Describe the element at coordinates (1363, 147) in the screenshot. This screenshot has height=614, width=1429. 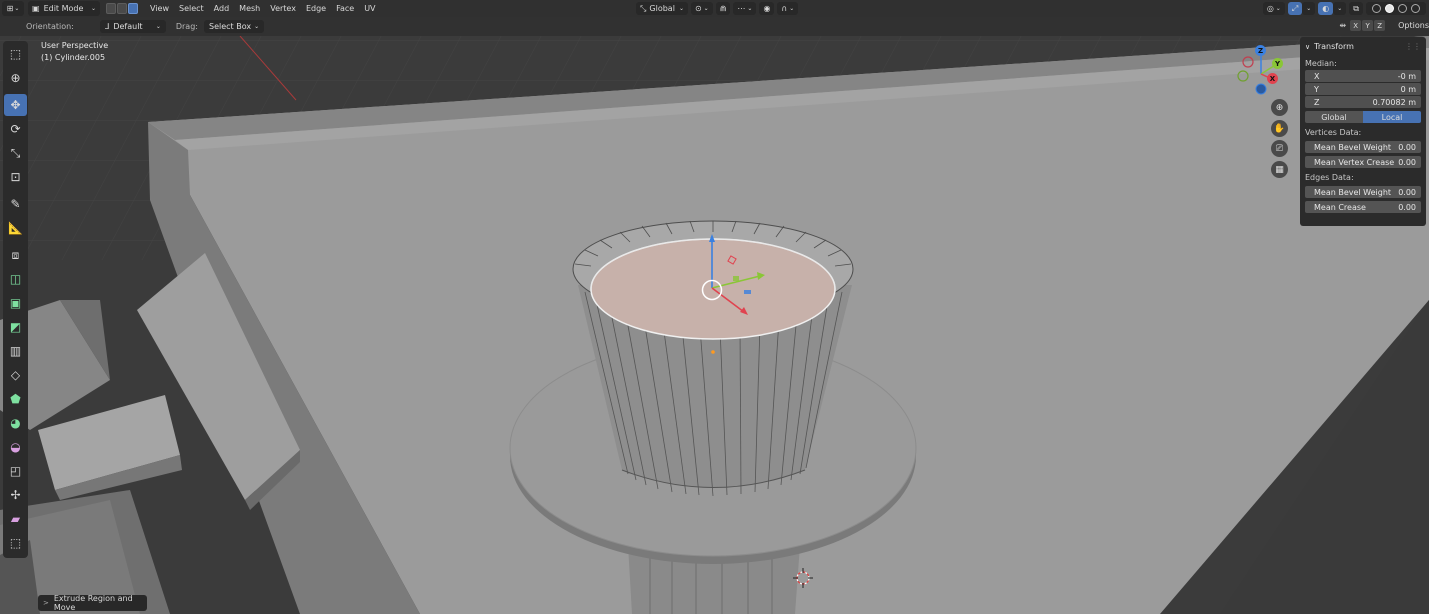
I see `vertex-bevel-weight-field: Mean Bevel Weight 0.00` at that location.